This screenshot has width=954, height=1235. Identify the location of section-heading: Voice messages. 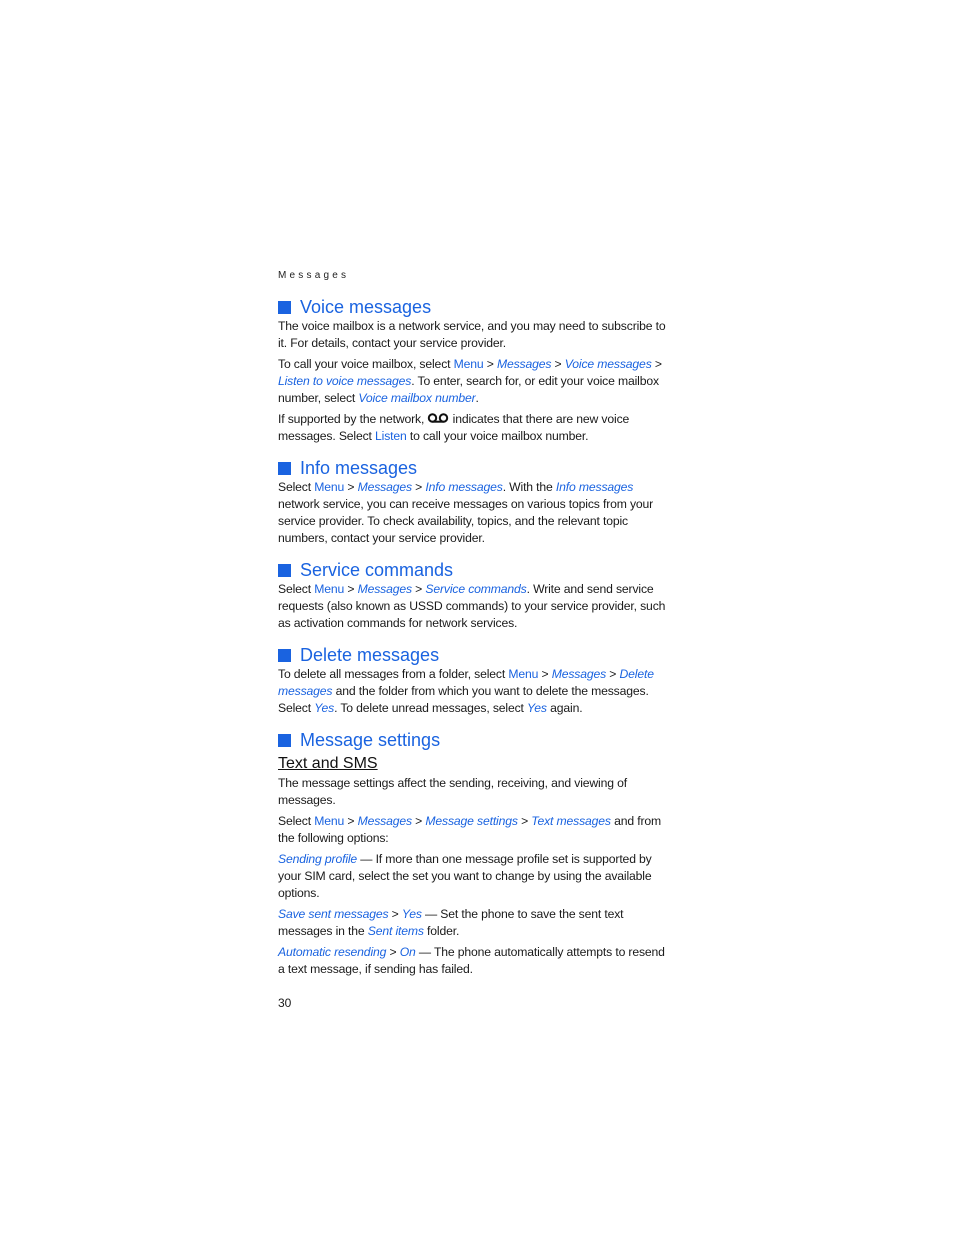
(474, 307).